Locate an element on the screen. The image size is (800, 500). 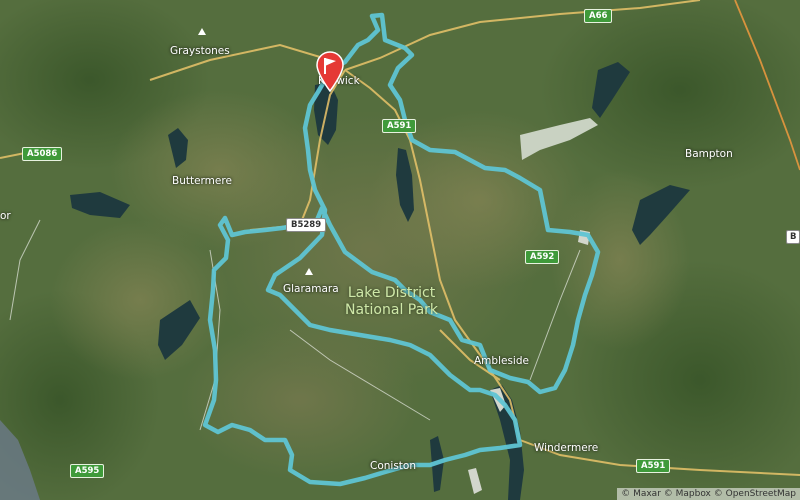
place-label-buttermere: Buttermere is located at coordinates (202, 181).